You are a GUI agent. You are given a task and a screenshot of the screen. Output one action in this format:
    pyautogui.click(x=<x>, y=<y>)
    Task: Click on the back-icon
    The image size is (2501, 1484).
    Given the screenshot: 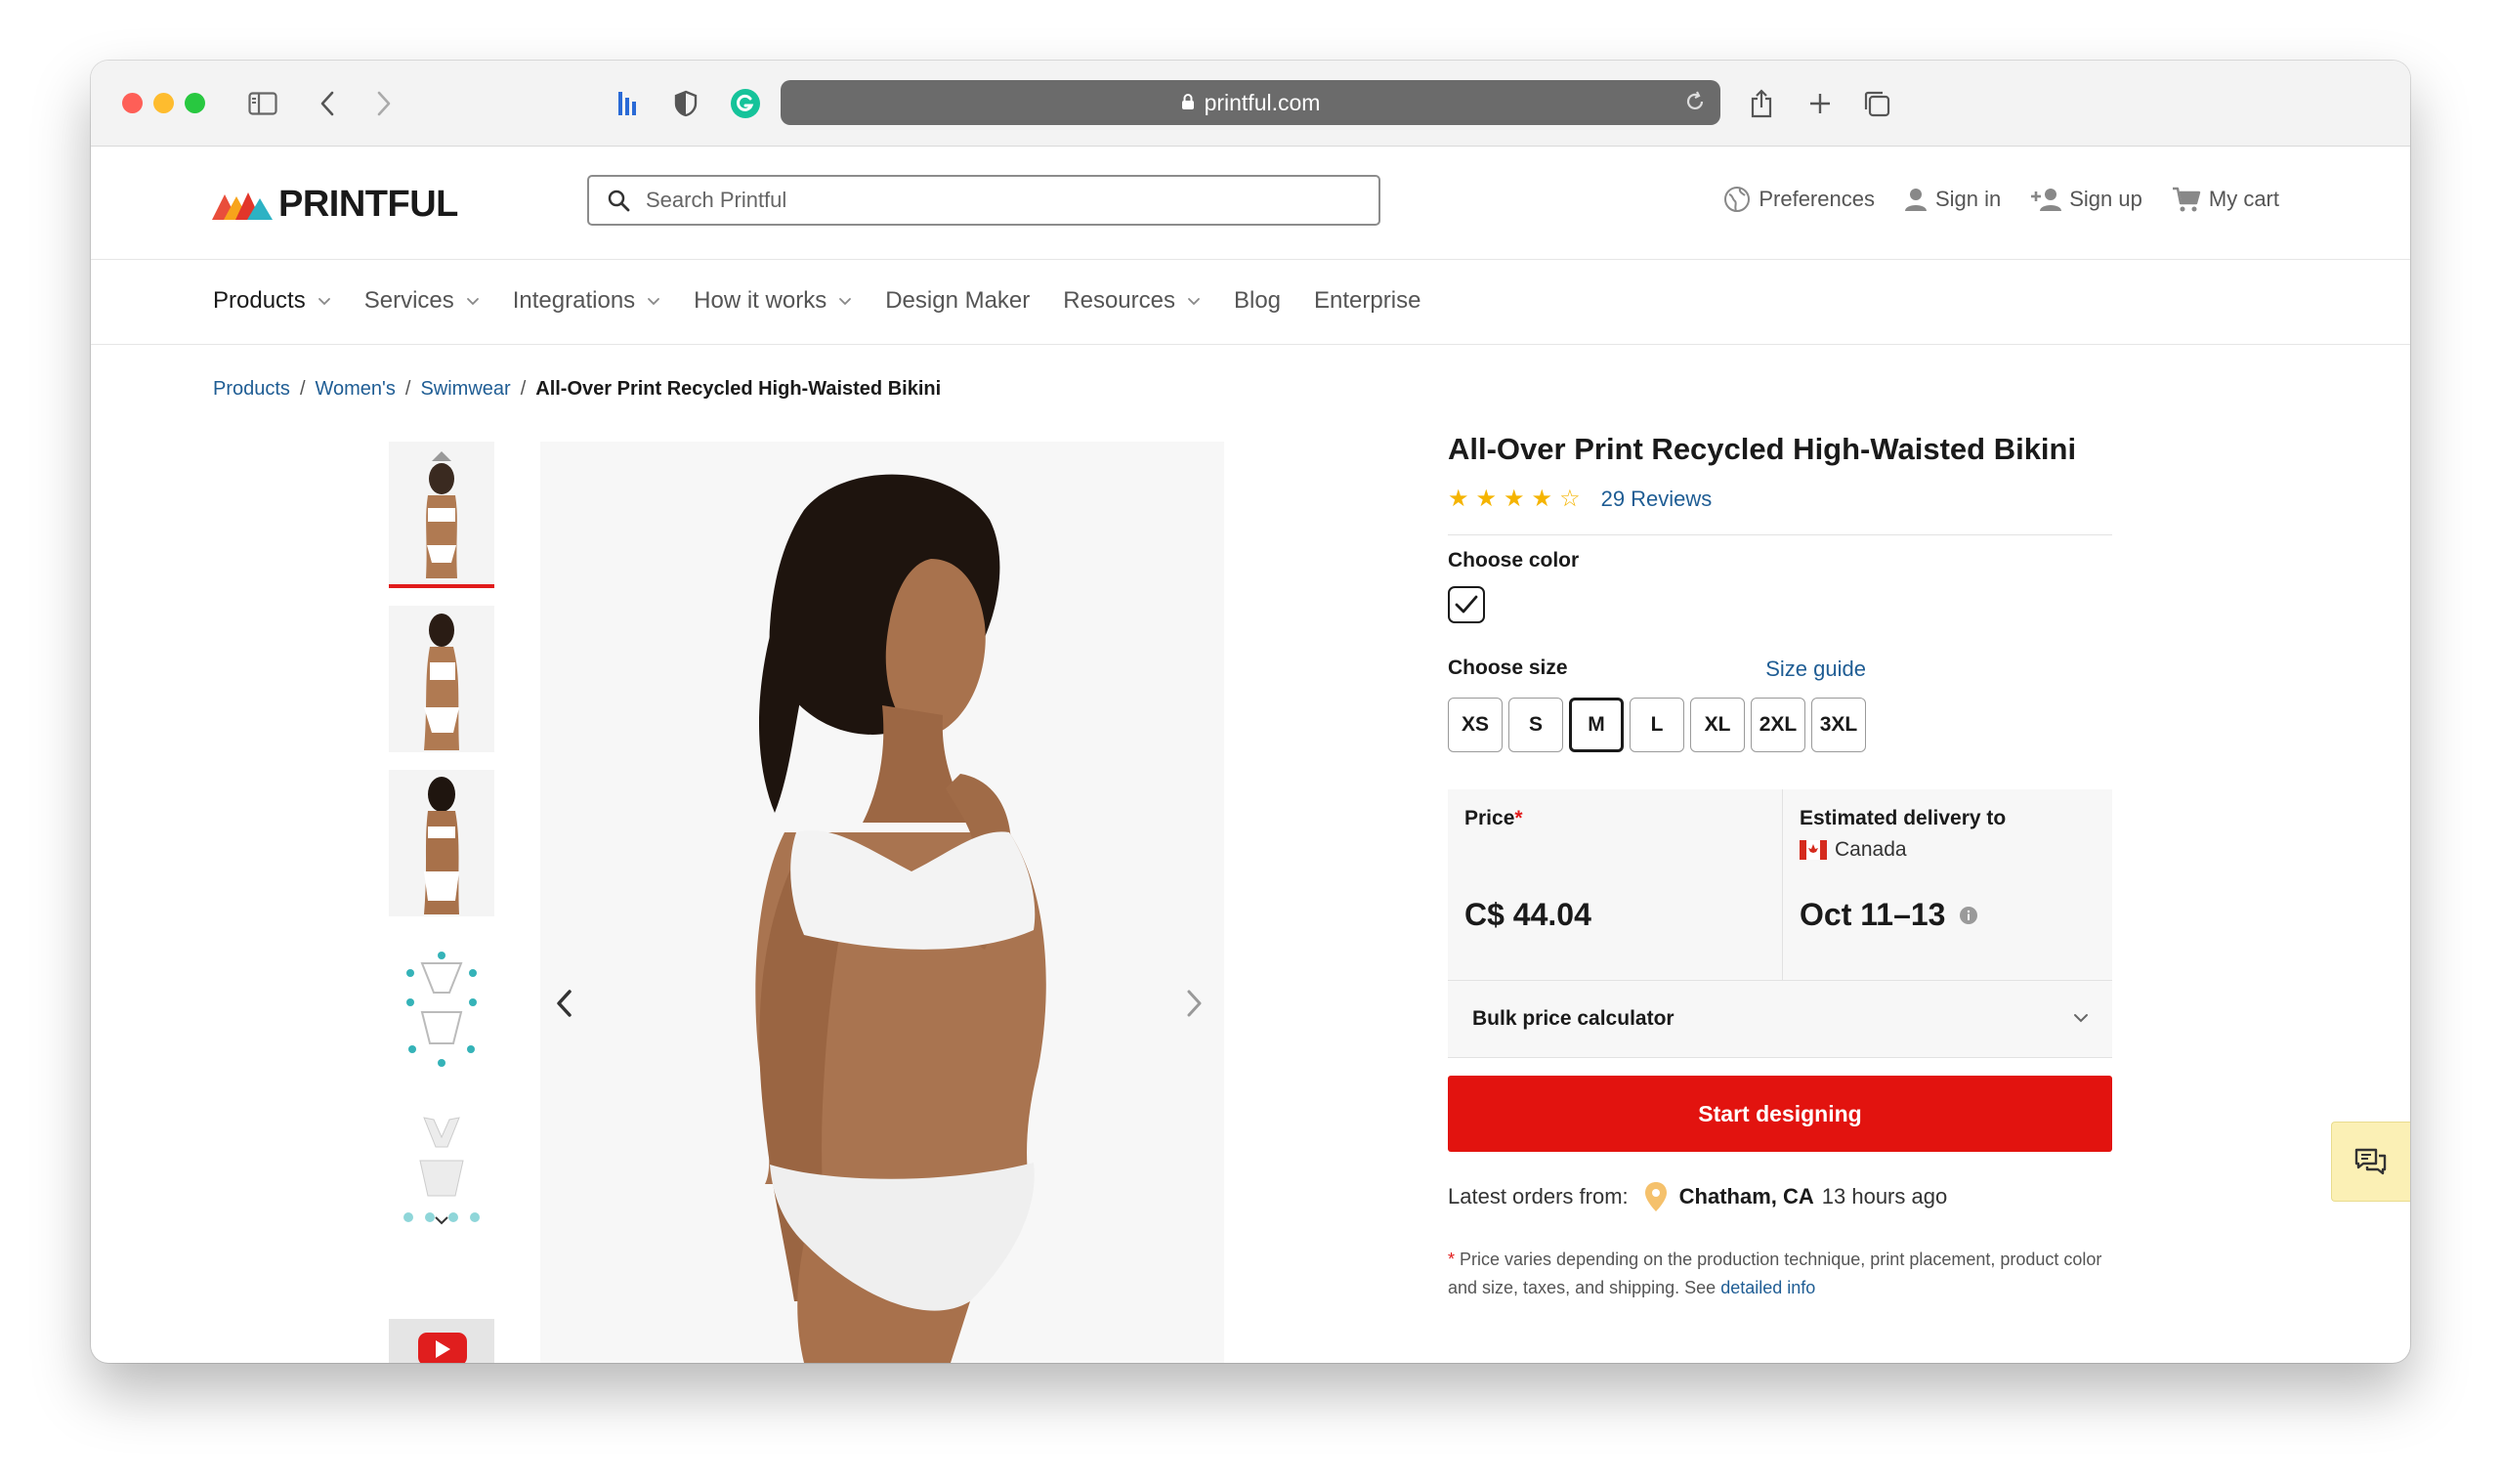 What is the action you would take?
    pyautogui.click(x=327, y=103)
    